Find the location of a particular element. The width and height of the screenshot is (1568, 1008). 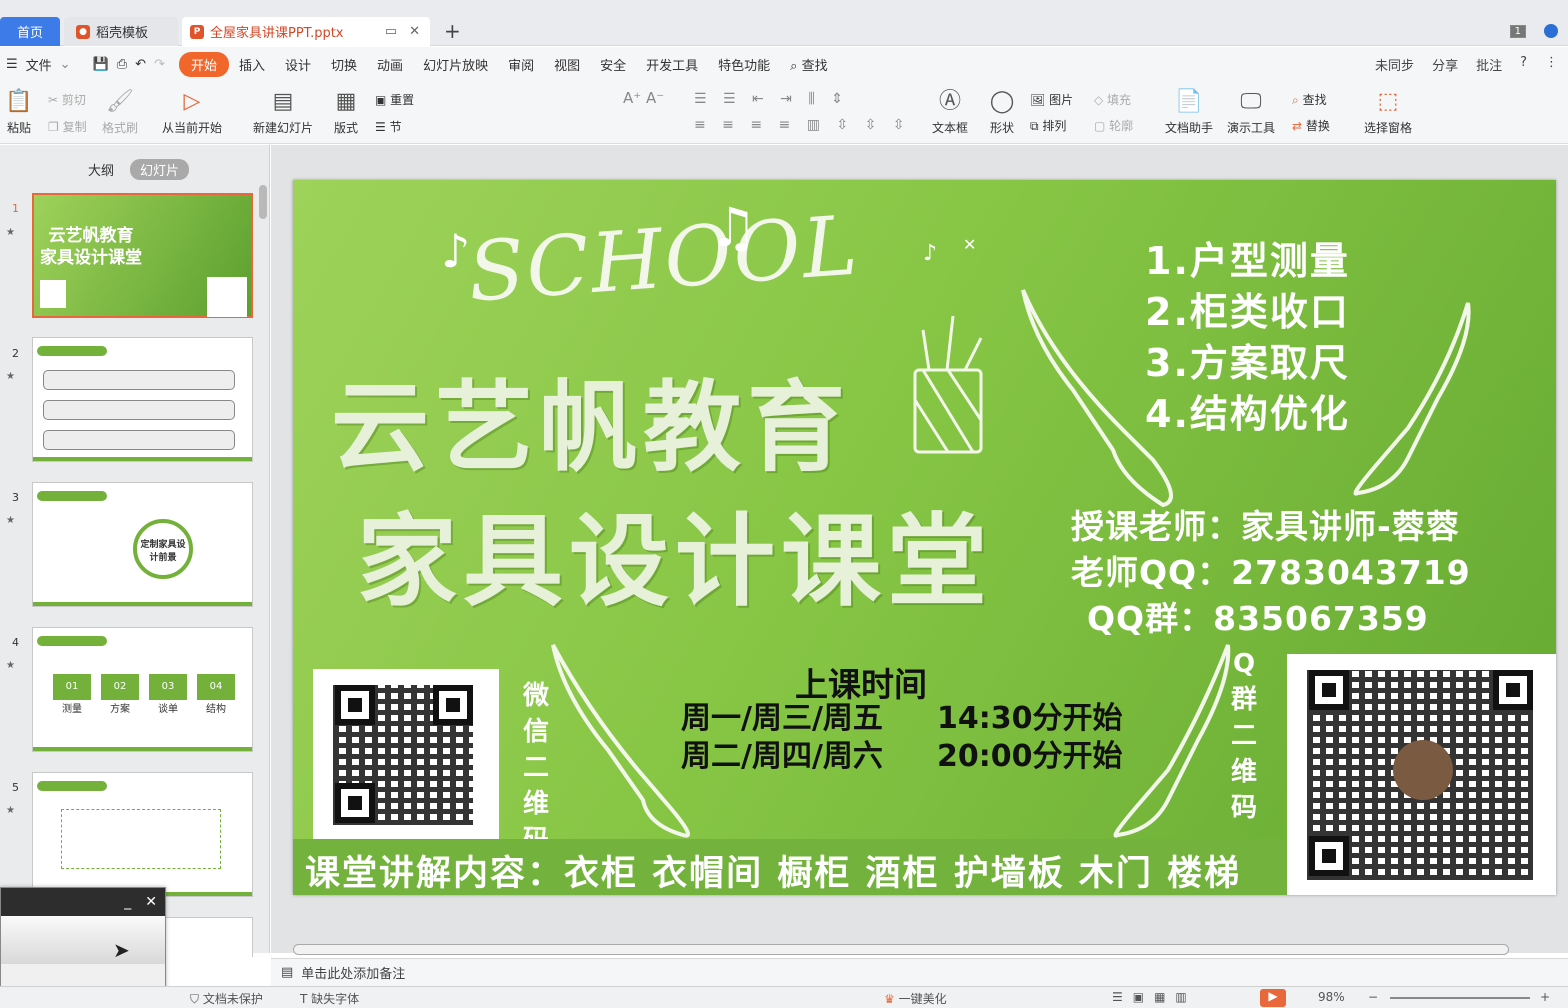

share-button: 分享 is located at coordinates (1445, 64).